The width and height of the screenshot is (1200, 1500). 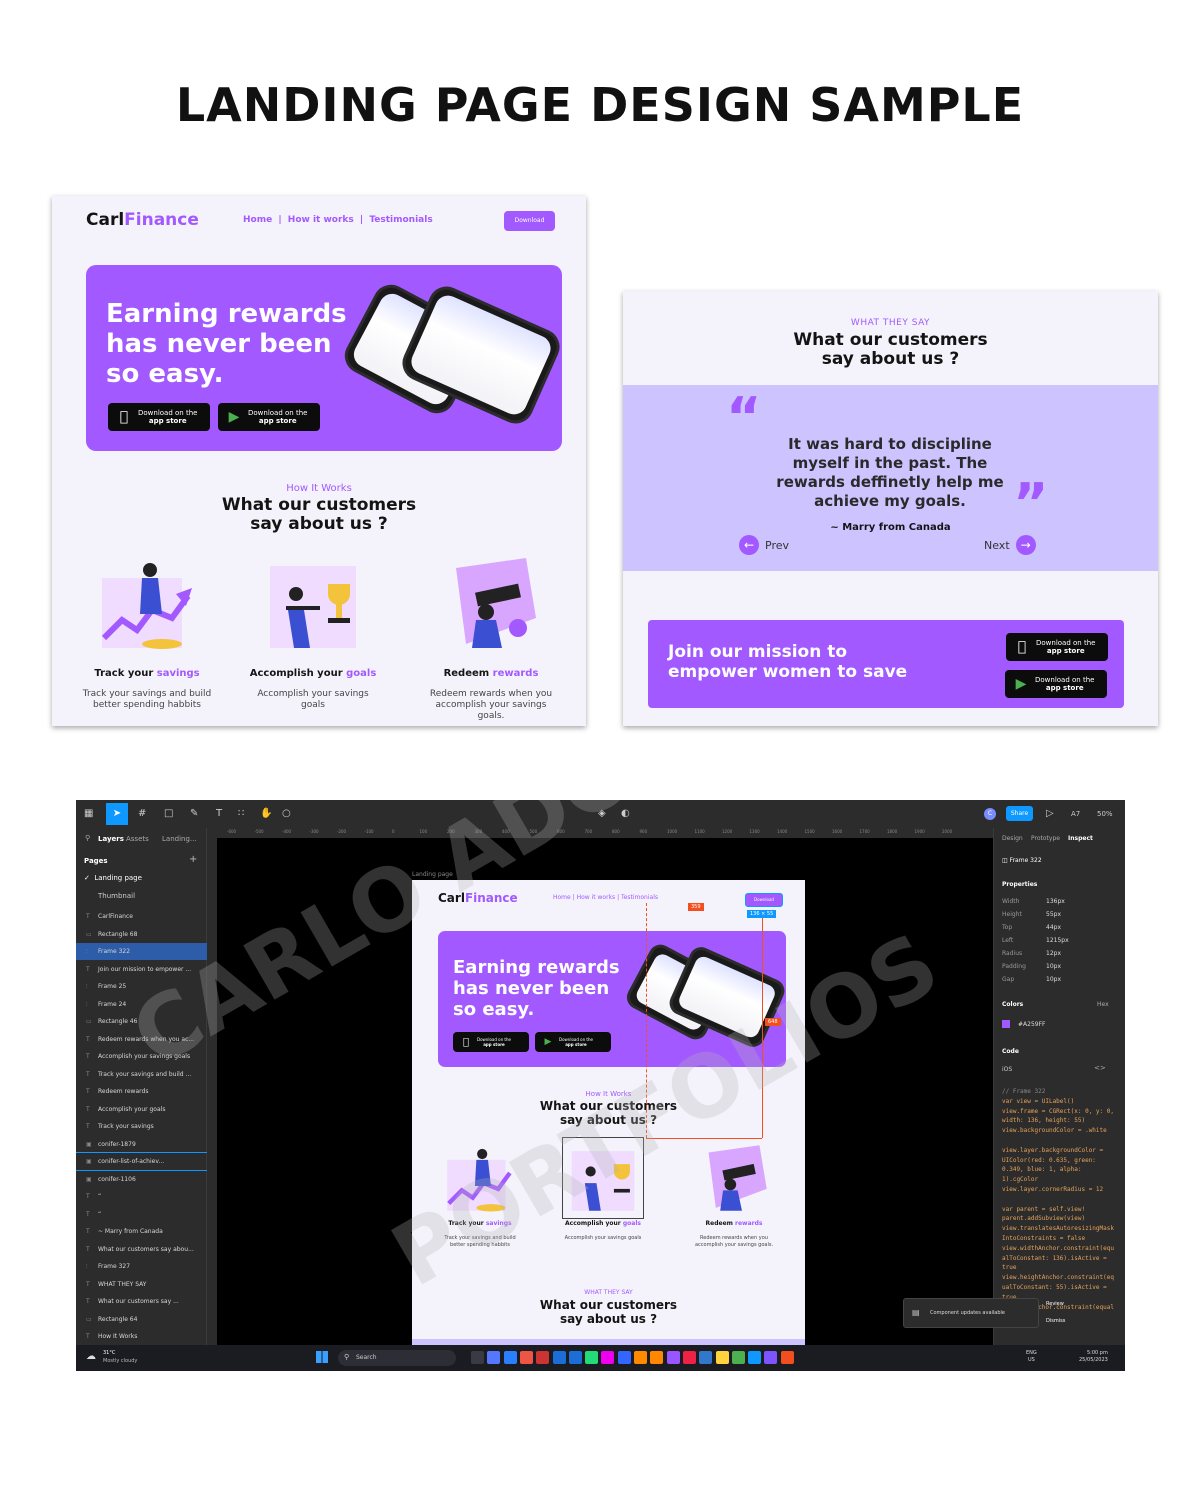 What do you see at coordinates (1055, 901) in the screenshot?
I see `property-value: 136px` at bounding box center [1055, 901].